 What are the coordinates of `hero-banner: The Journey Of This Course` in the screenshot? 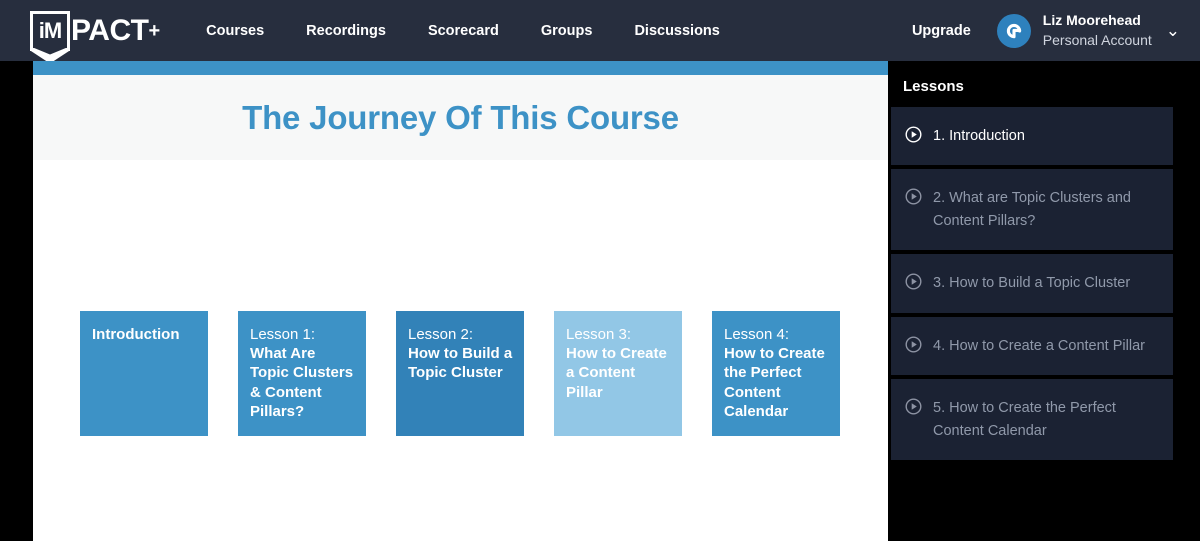 It's located at (460, 117).